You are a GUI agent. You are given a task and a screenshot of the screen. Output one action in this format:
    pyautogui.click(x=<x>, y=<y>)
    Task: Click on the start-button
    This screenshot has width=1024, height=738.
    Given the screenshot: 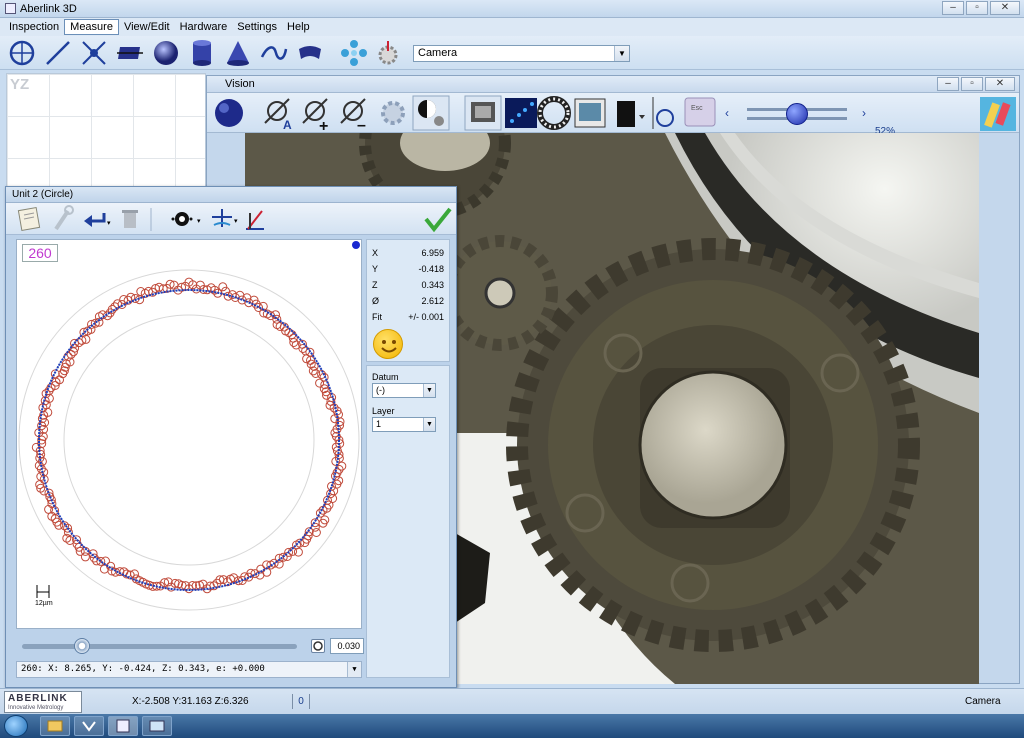 What is the action you would take?
    pyautogui.click(x=16, y=726)
    